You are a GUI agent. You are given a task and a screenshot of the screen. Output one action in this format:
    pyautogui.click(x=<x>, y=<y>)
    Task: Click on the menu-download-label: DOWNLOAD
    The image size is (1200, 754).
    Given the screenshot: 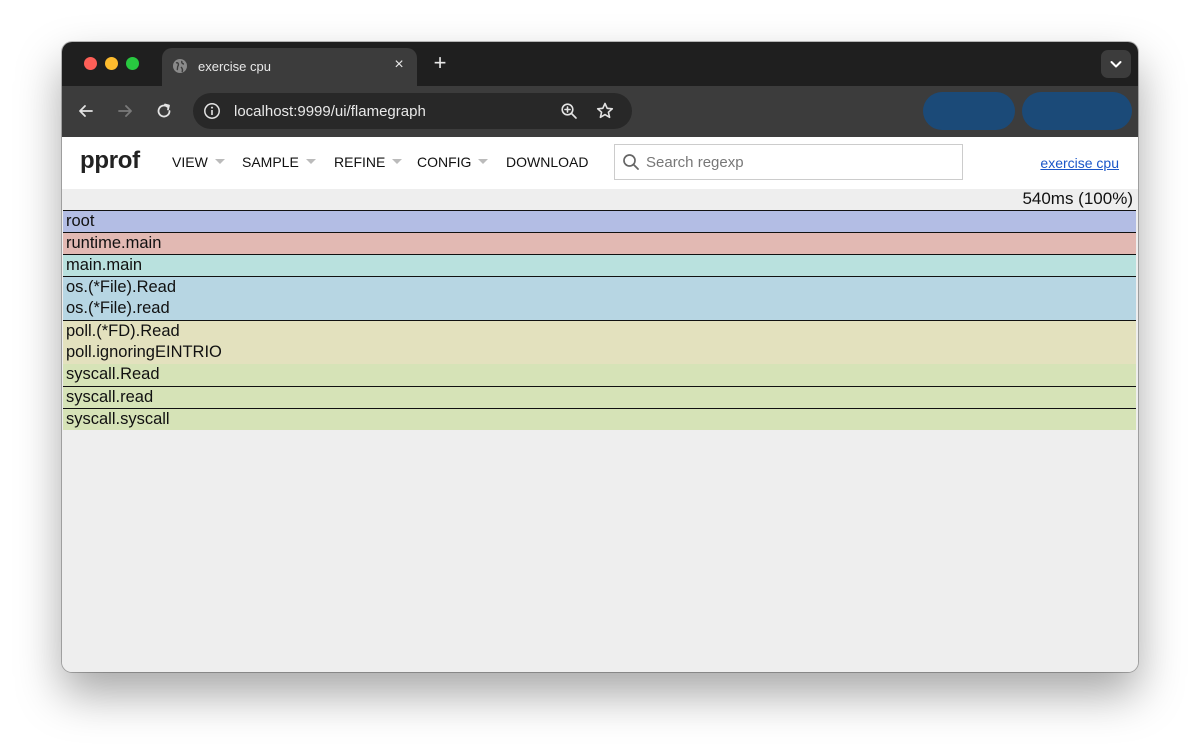 What is the action you would take?
    pyautogui.click(x=547, y=162)
    